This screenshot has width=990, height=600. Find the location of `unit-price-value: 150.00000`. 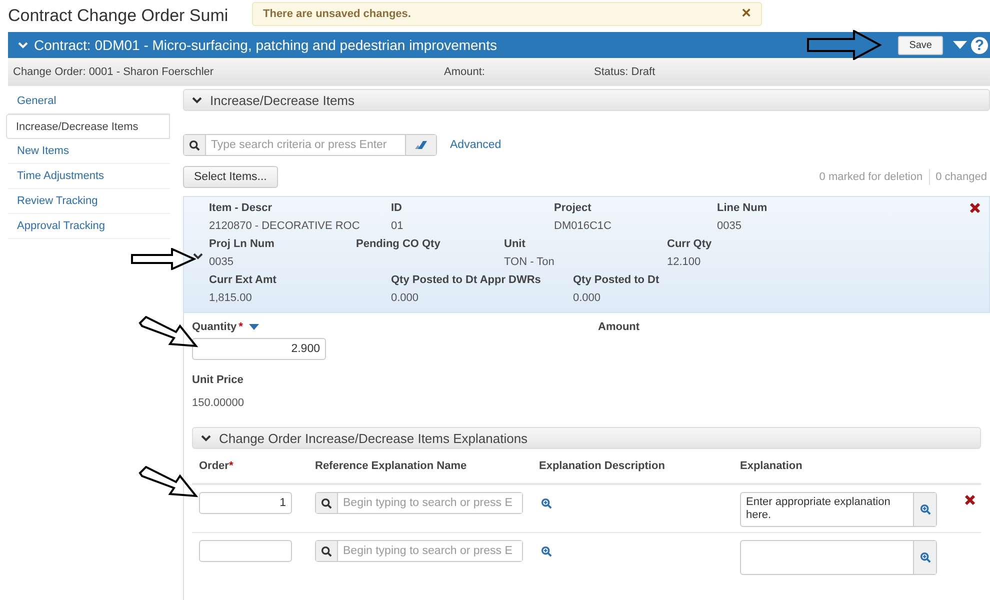

unit-price-value: 150.00000 is located at coordinates (218, 403).